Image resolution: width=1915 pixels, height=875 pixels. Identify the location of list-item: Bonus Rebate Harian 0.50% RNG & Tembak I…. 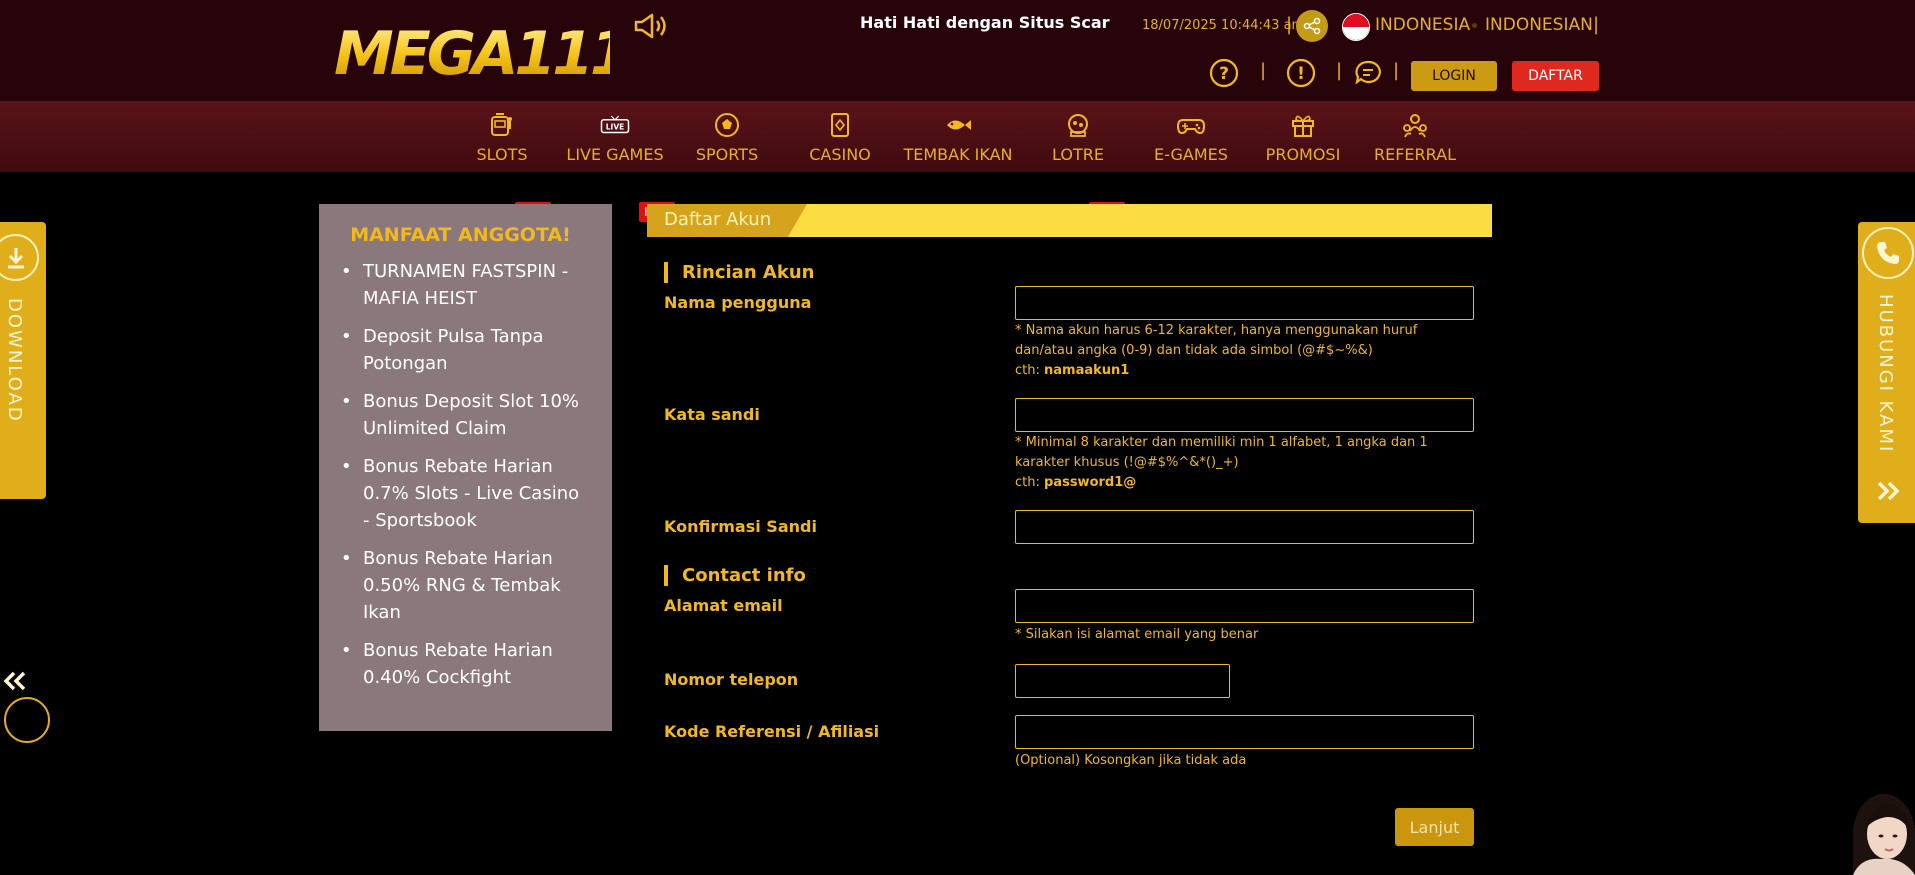
(461, 585).